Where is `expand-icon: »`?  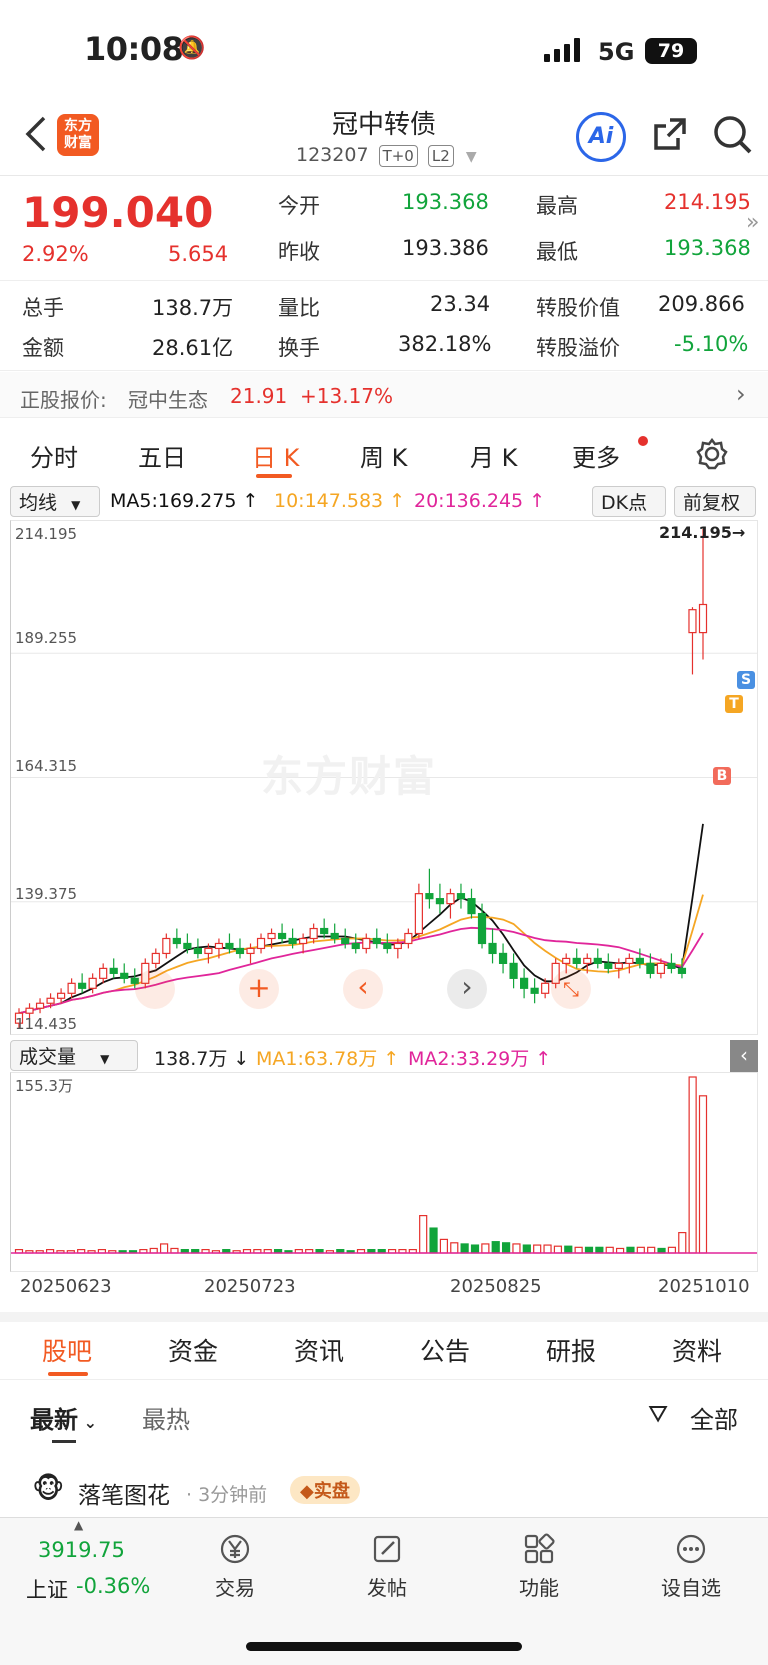 expand-icon: » is located at coordinates (752, 222).